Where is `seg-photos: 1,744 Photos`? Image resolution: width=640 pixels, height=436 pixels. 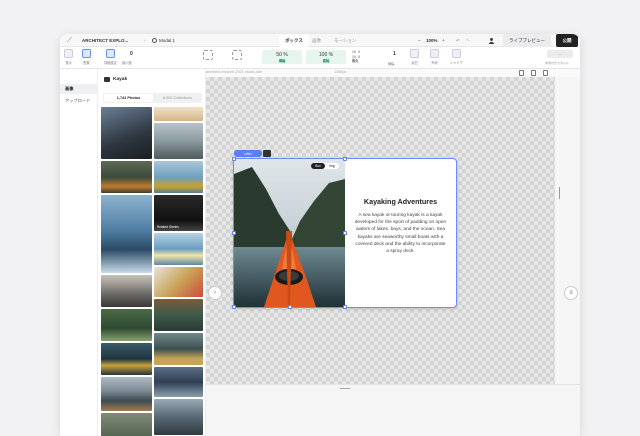
seg-photos: 1,744 Photos is located at coordinates (128, 98).